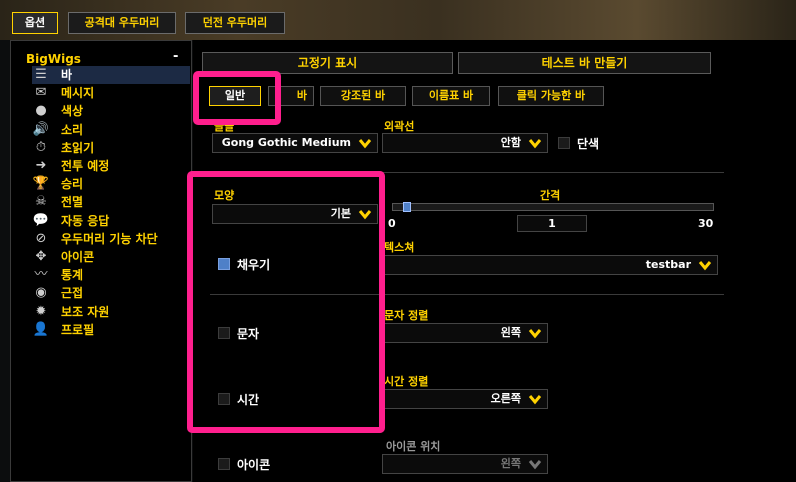 This screenshot has height=482, width=796. I want to click on sidebar-item-label: 근접, so click(72, 293).